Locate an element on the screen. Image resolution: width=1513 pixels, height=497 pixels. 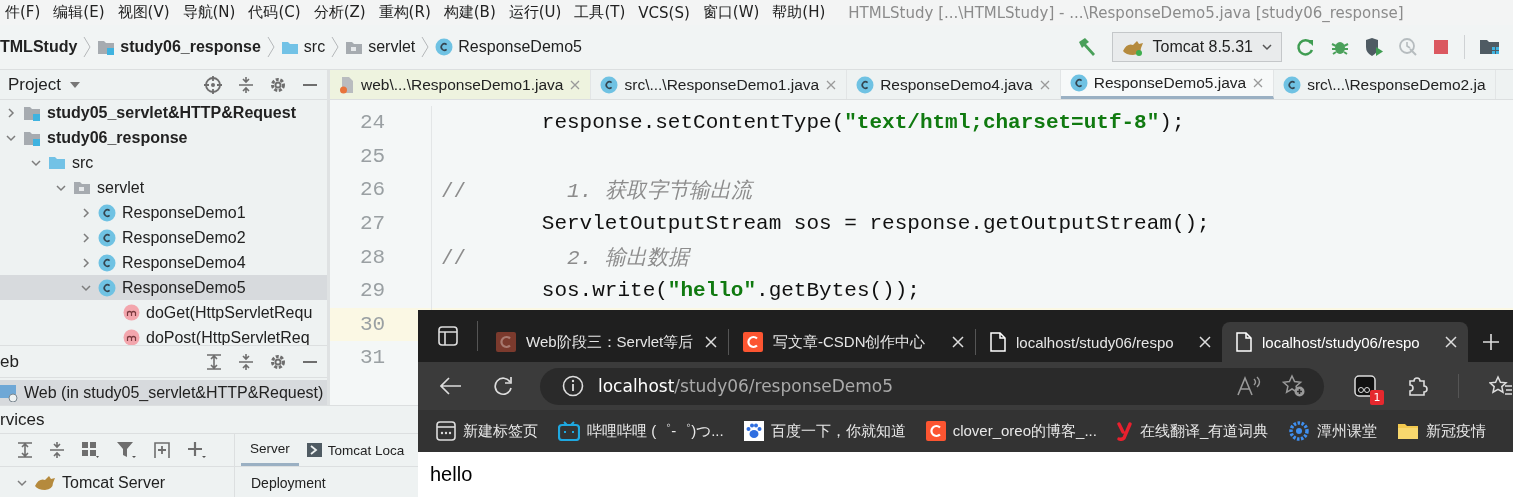
refresh-icon is located at coordinates (503, 386).